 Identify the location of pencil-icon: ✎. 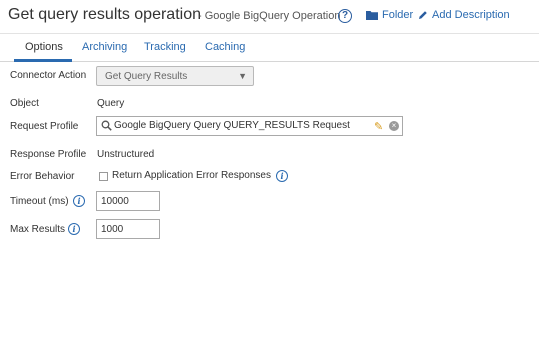
(378, 126).